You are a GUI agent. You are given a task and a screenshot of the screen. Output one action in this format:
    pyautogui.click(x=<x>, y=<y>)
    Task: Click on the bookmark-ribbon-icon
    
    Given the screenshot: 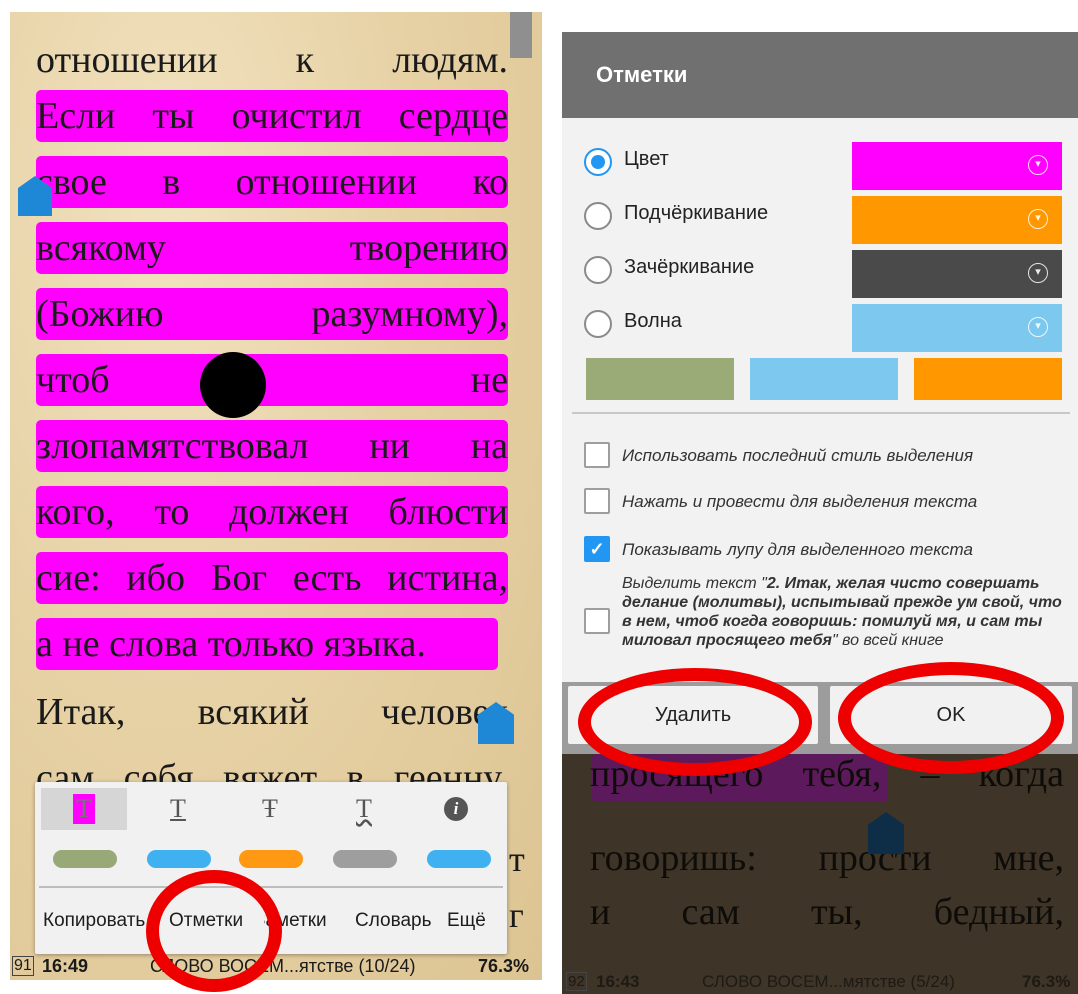 What is the action you would take?
    pyautogui.click(x=521, y=35)
    